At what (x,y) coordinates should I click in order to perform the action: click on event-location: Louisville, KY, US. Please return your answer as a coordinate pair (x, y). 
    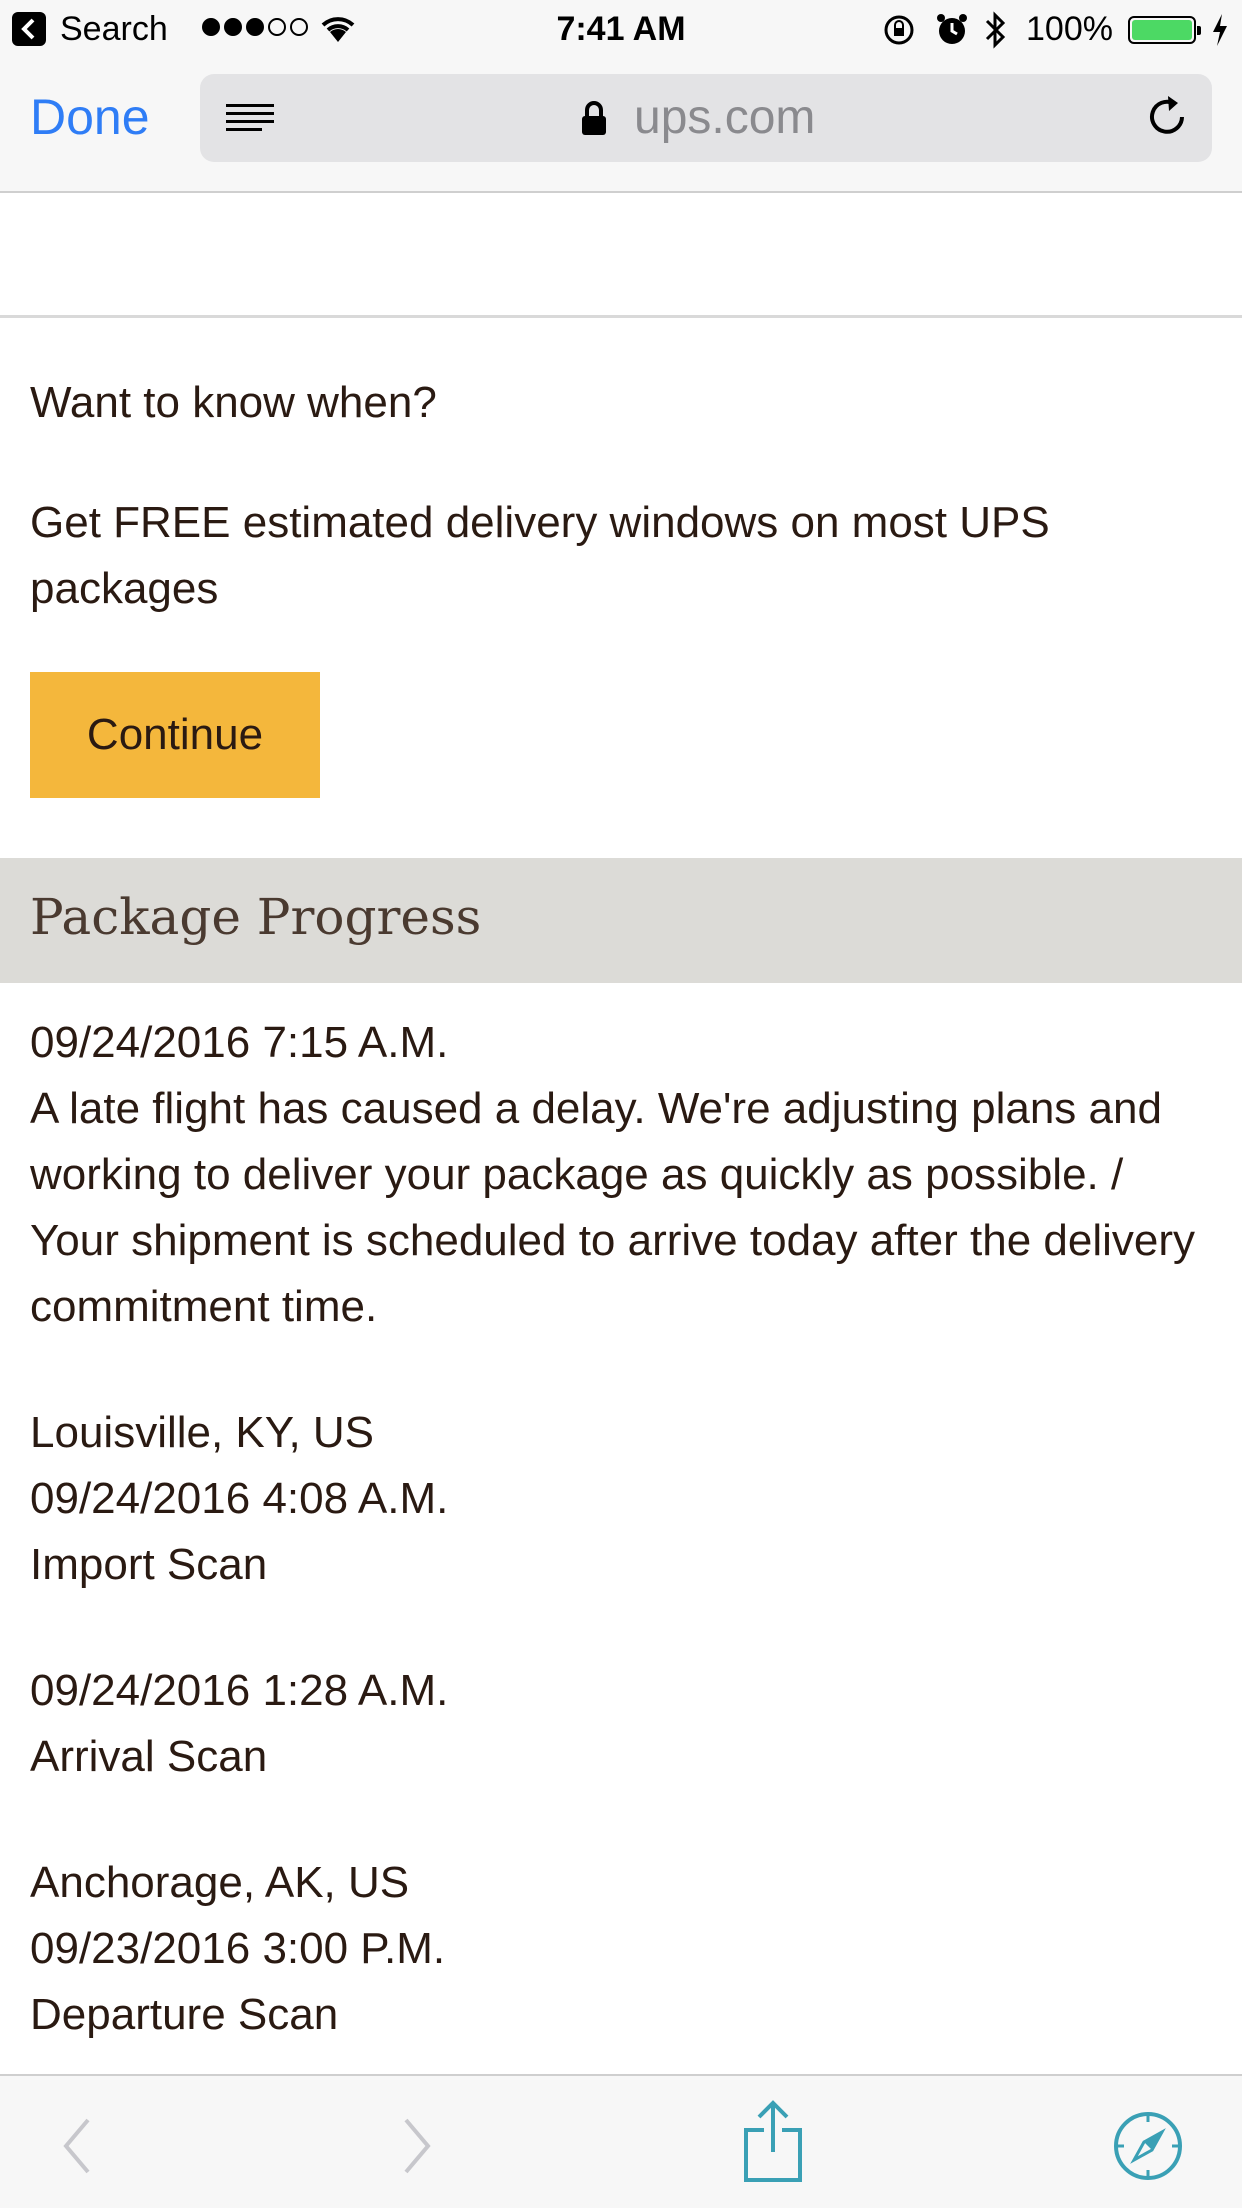
    Looking at the image, I should click on (202, 1432).